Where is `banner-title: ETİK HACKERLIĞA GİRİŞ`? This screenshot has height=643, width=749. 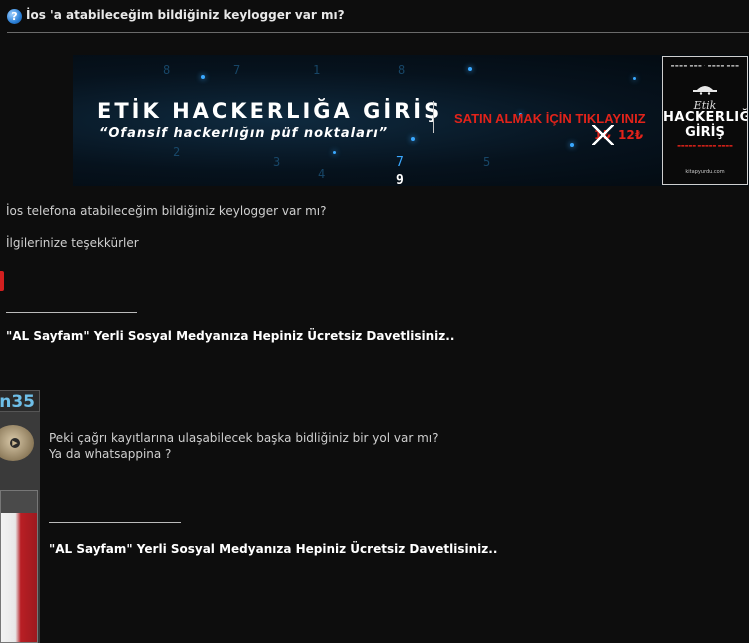
banner-title: ETİK HACKERLIĞA GİRİŞ is located at coordinates (270, 111).